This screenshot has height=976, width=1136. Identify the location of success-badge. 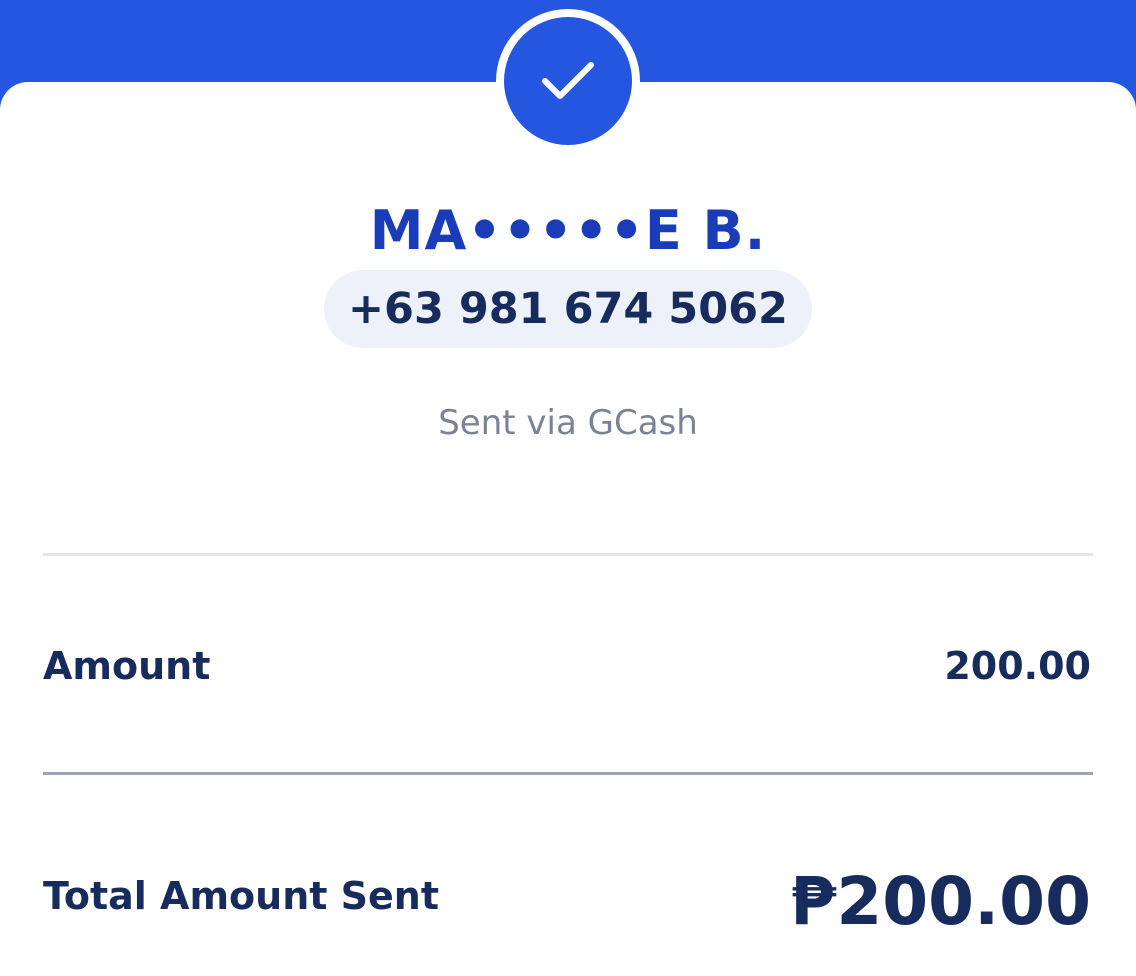
(568, 81).